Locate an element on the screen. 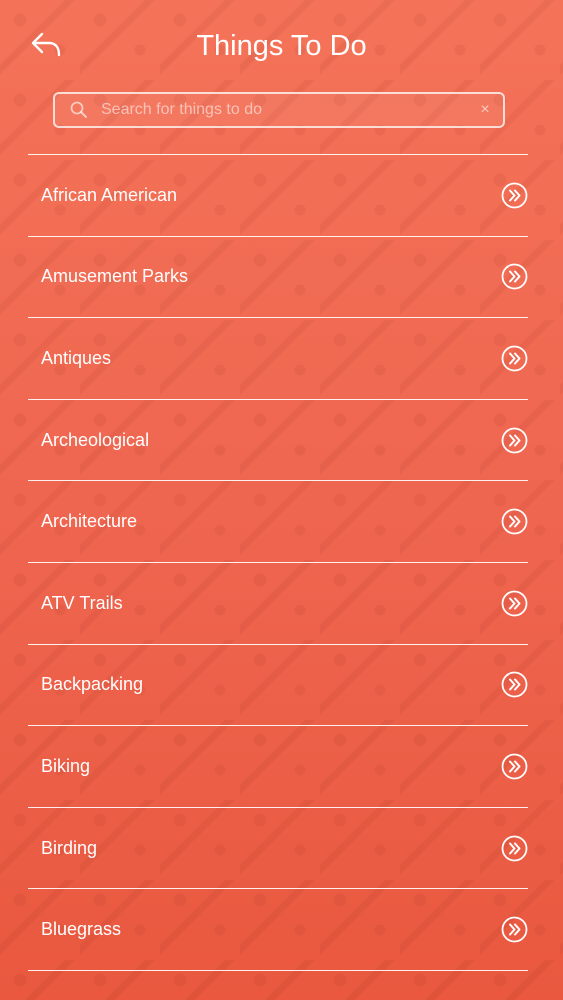  list-item-label: Bluegrass is located at coordinates (81, 929).